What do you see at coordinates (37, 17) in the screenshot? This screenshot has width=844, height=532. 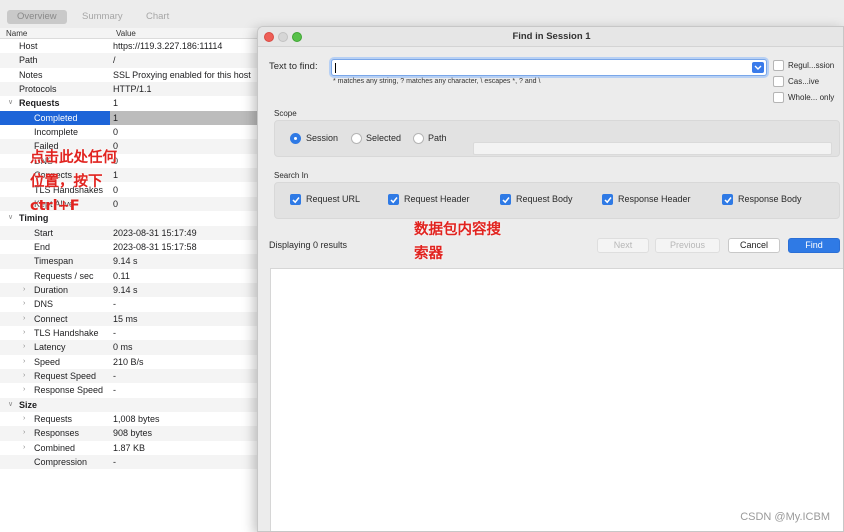 I see `tab-overview: Overview` at bounding box center [37, 17].